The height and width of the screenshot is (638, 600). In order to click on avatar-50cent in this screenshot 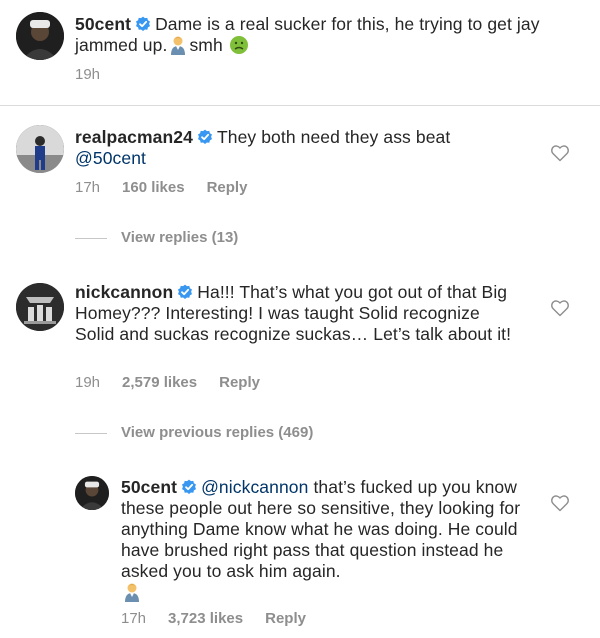, I will do `click(40, 36)`.